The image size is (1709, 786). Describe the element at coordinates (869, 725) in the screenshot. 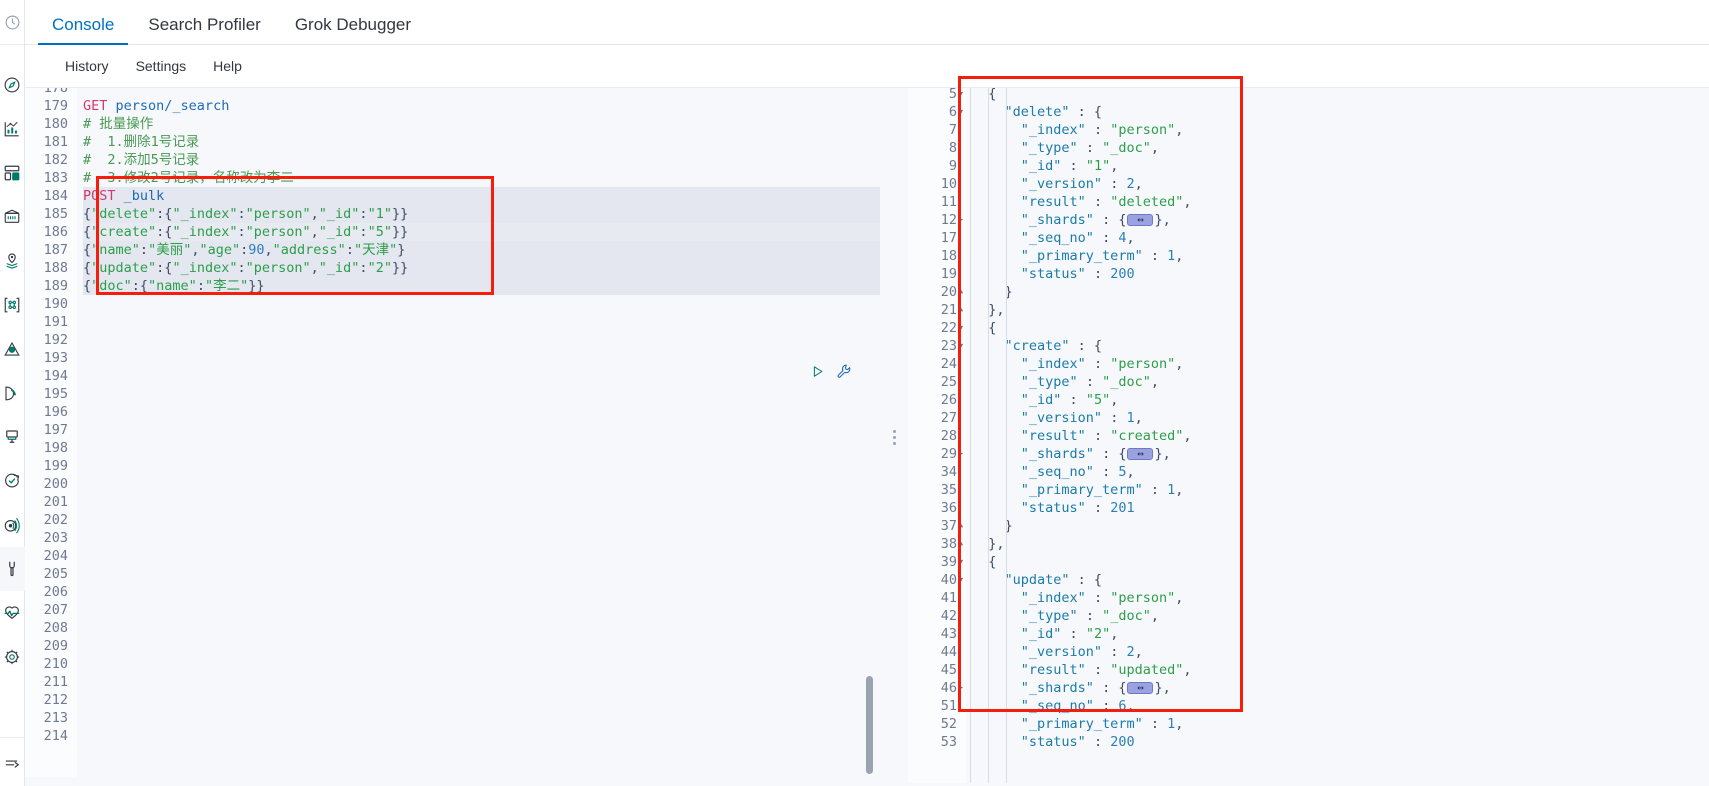

I see `request-scrollbar` at that location.